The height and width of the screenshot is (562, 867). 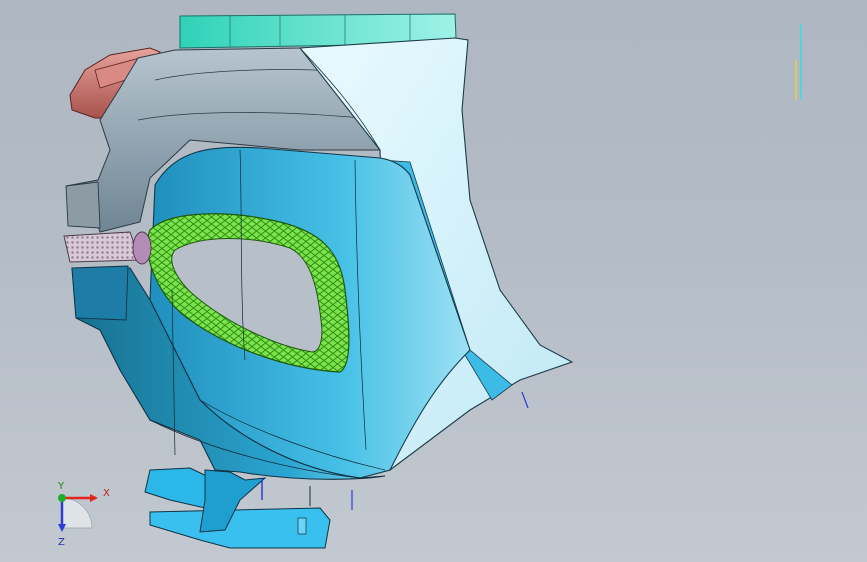 What do you see at coordinates (106, 493) in the screenshot?
I see `axis-x-label: X` at bounding box center [106, 493].